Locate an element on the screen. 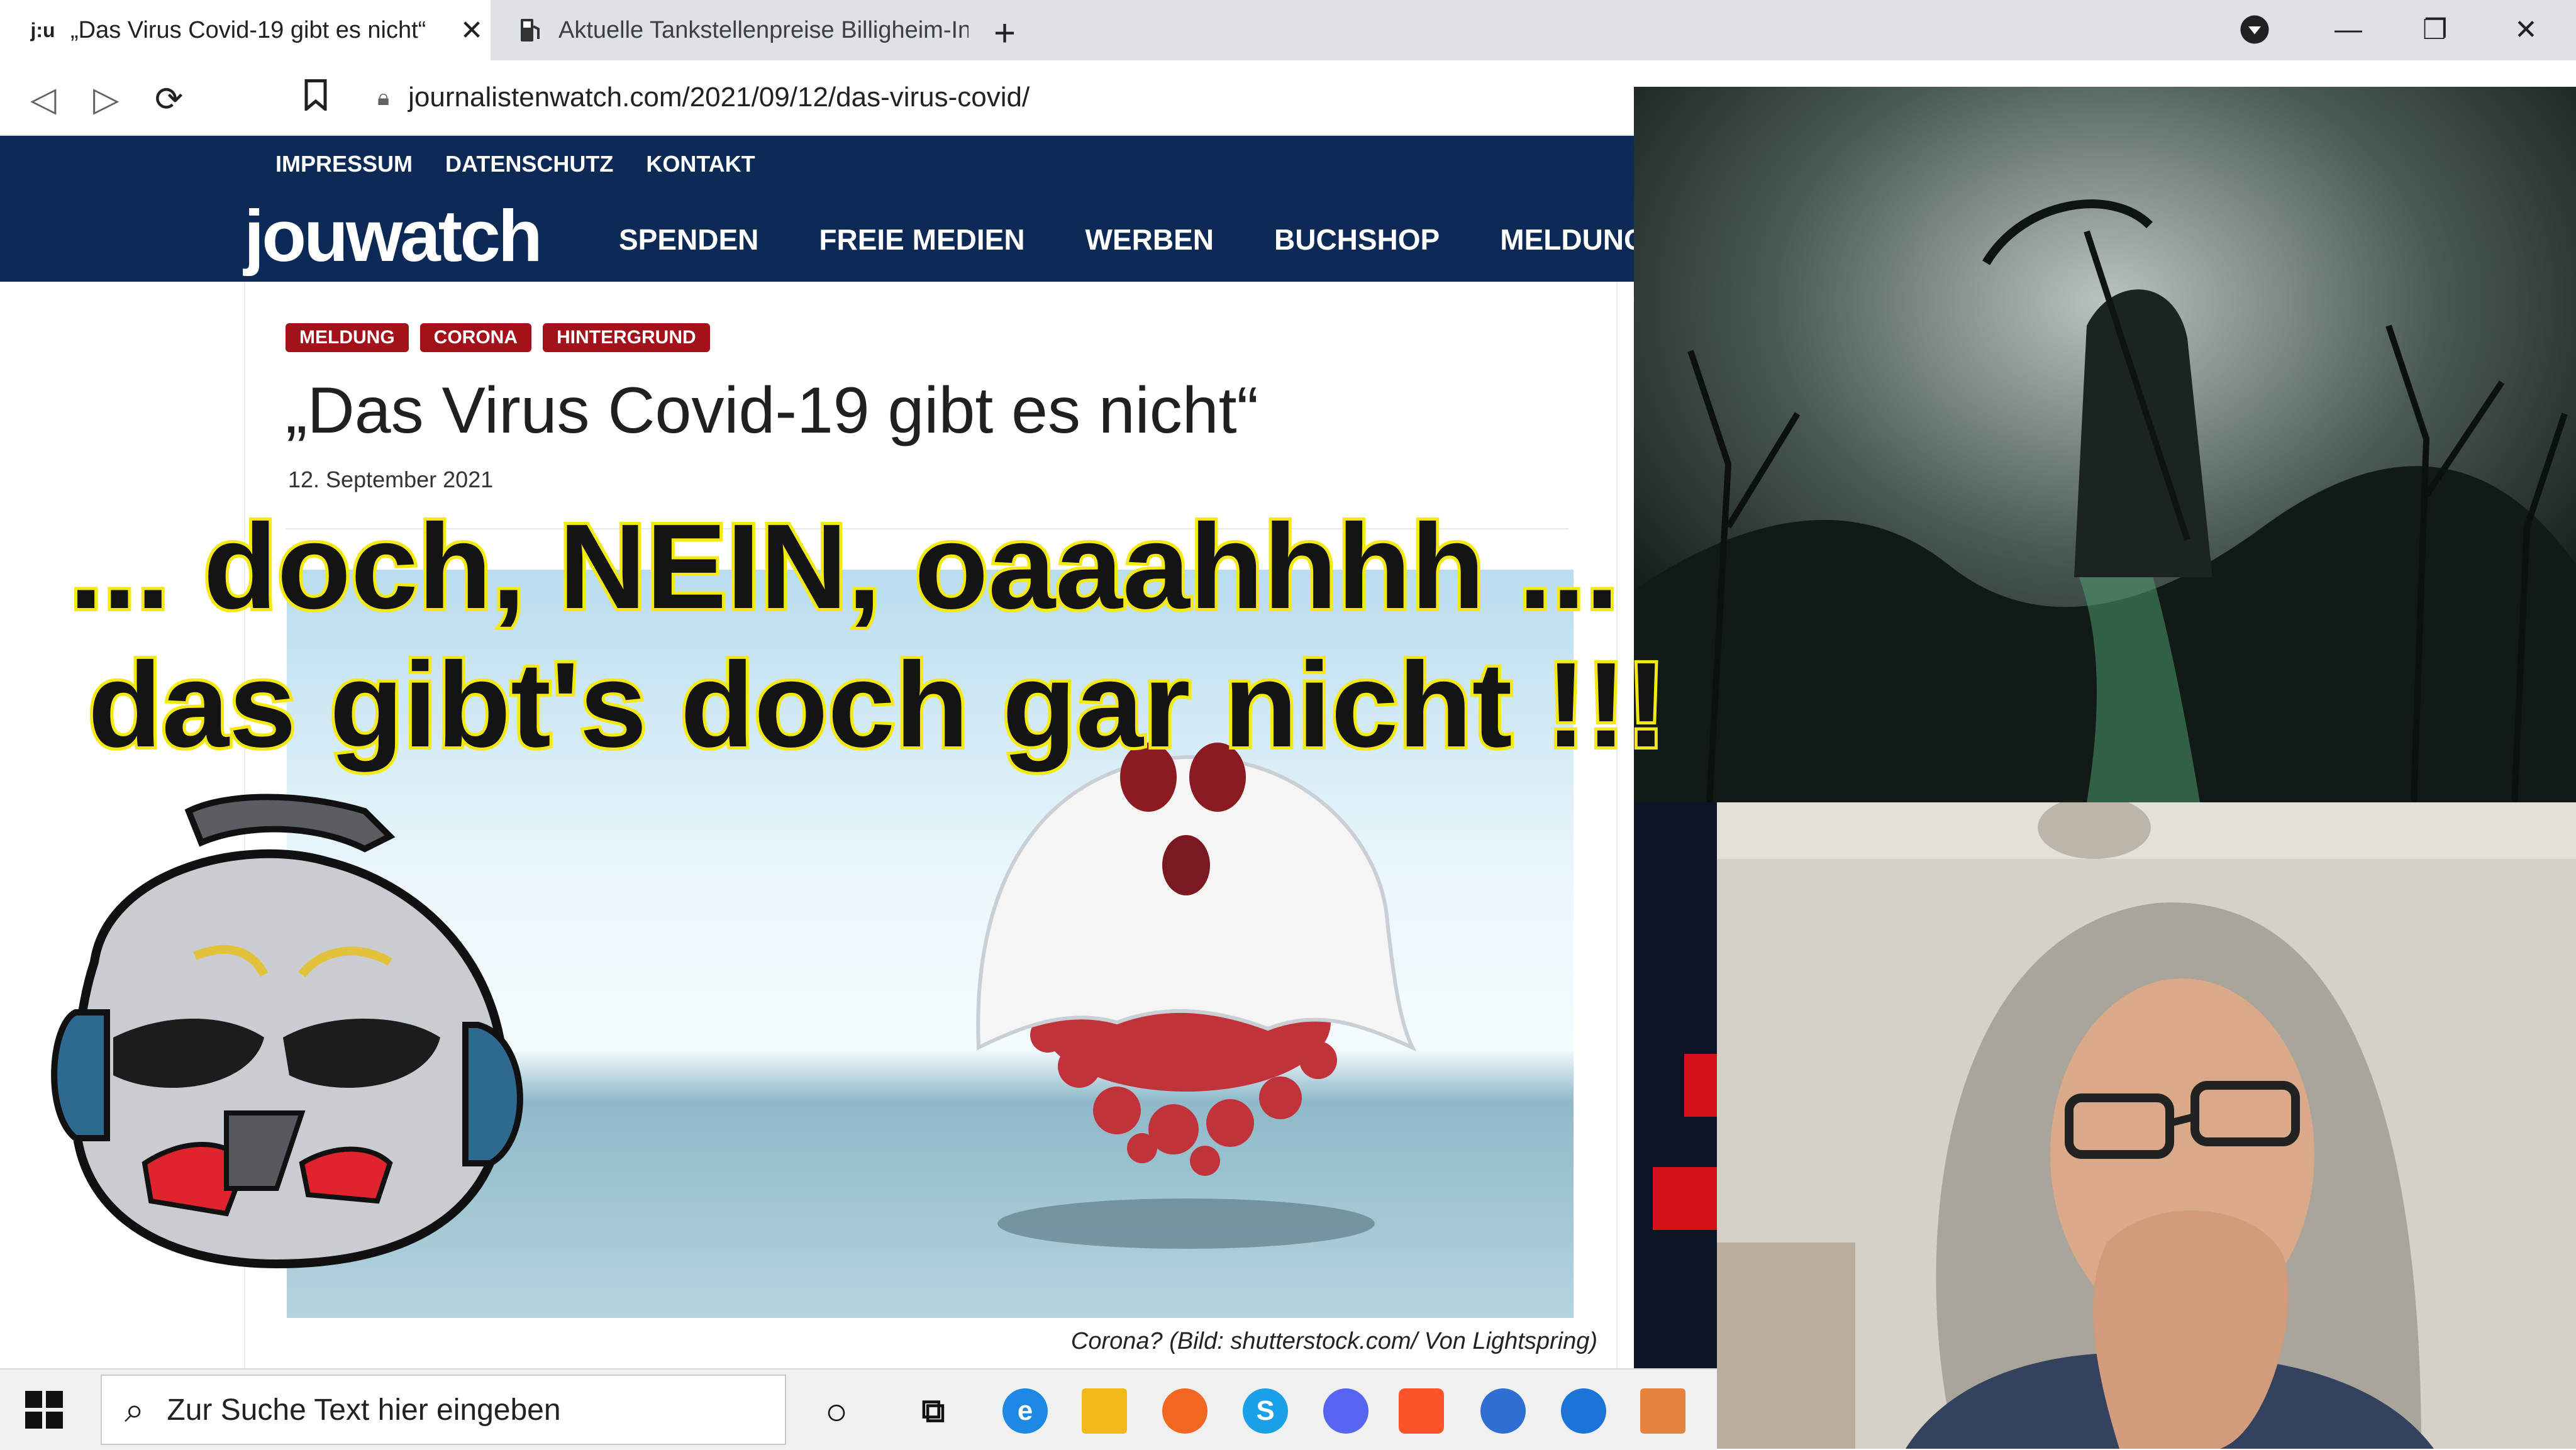  menu-spenden: SPENDEN is located at coordinates (688, 240).